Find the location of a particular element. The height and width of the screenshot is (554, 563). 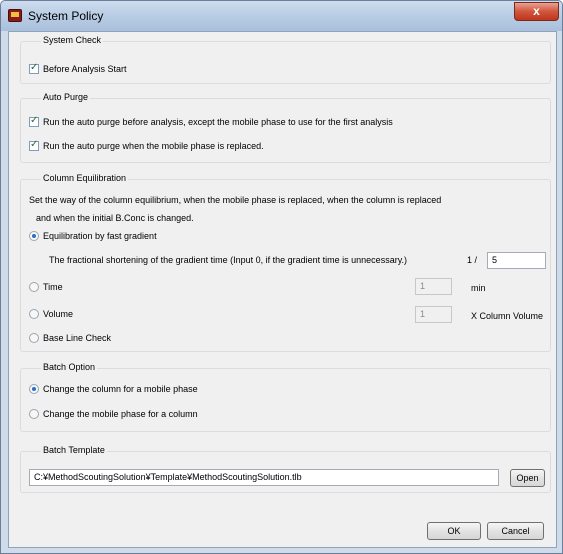

batch-option-legend: Batch Option is located at coordinates (69, 367).